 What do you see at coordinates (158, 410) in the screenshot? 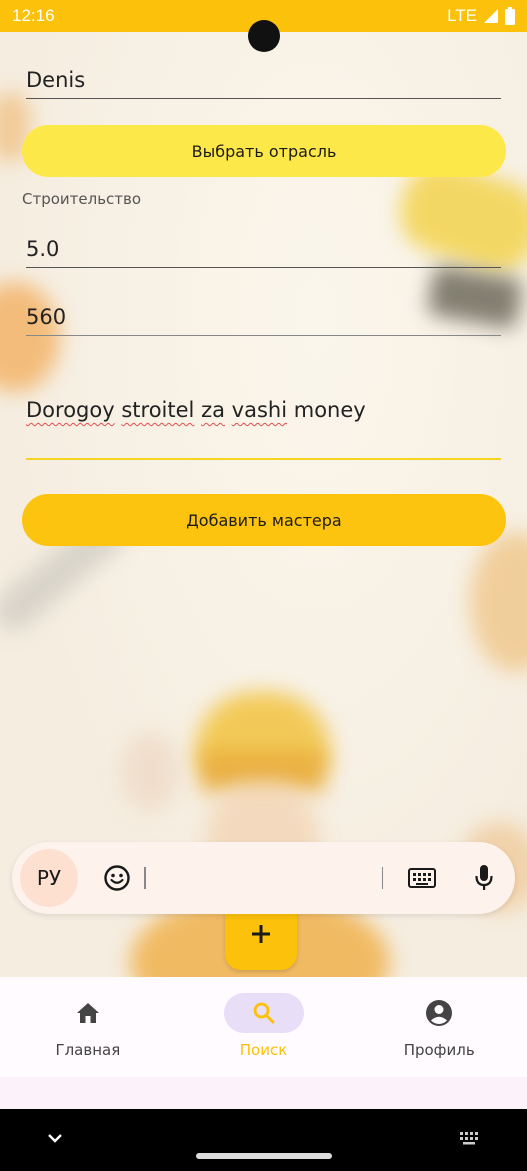
I see `description-word: stroitel` at bounding box center [158, 410].